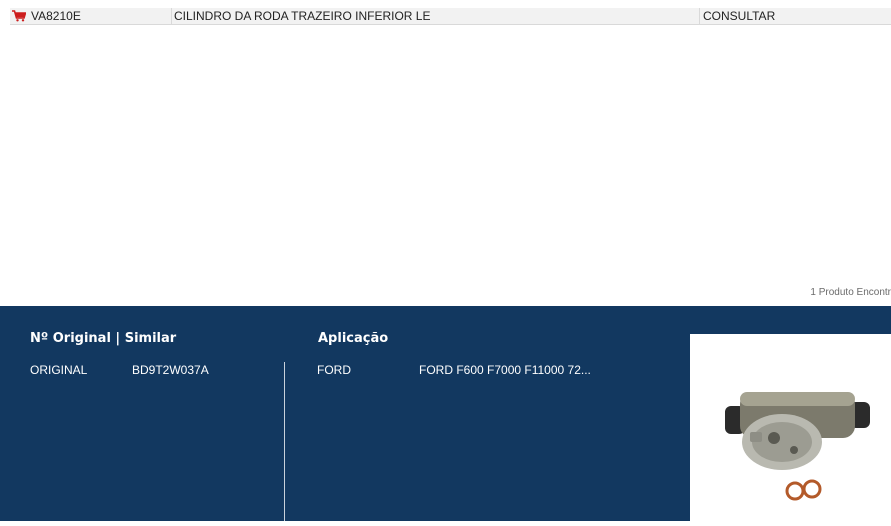 This screenshot has width=891, height=526. Describe the element at coordinates (334, 370) in the screenshot. I see `application-brand: FORD` at that location.